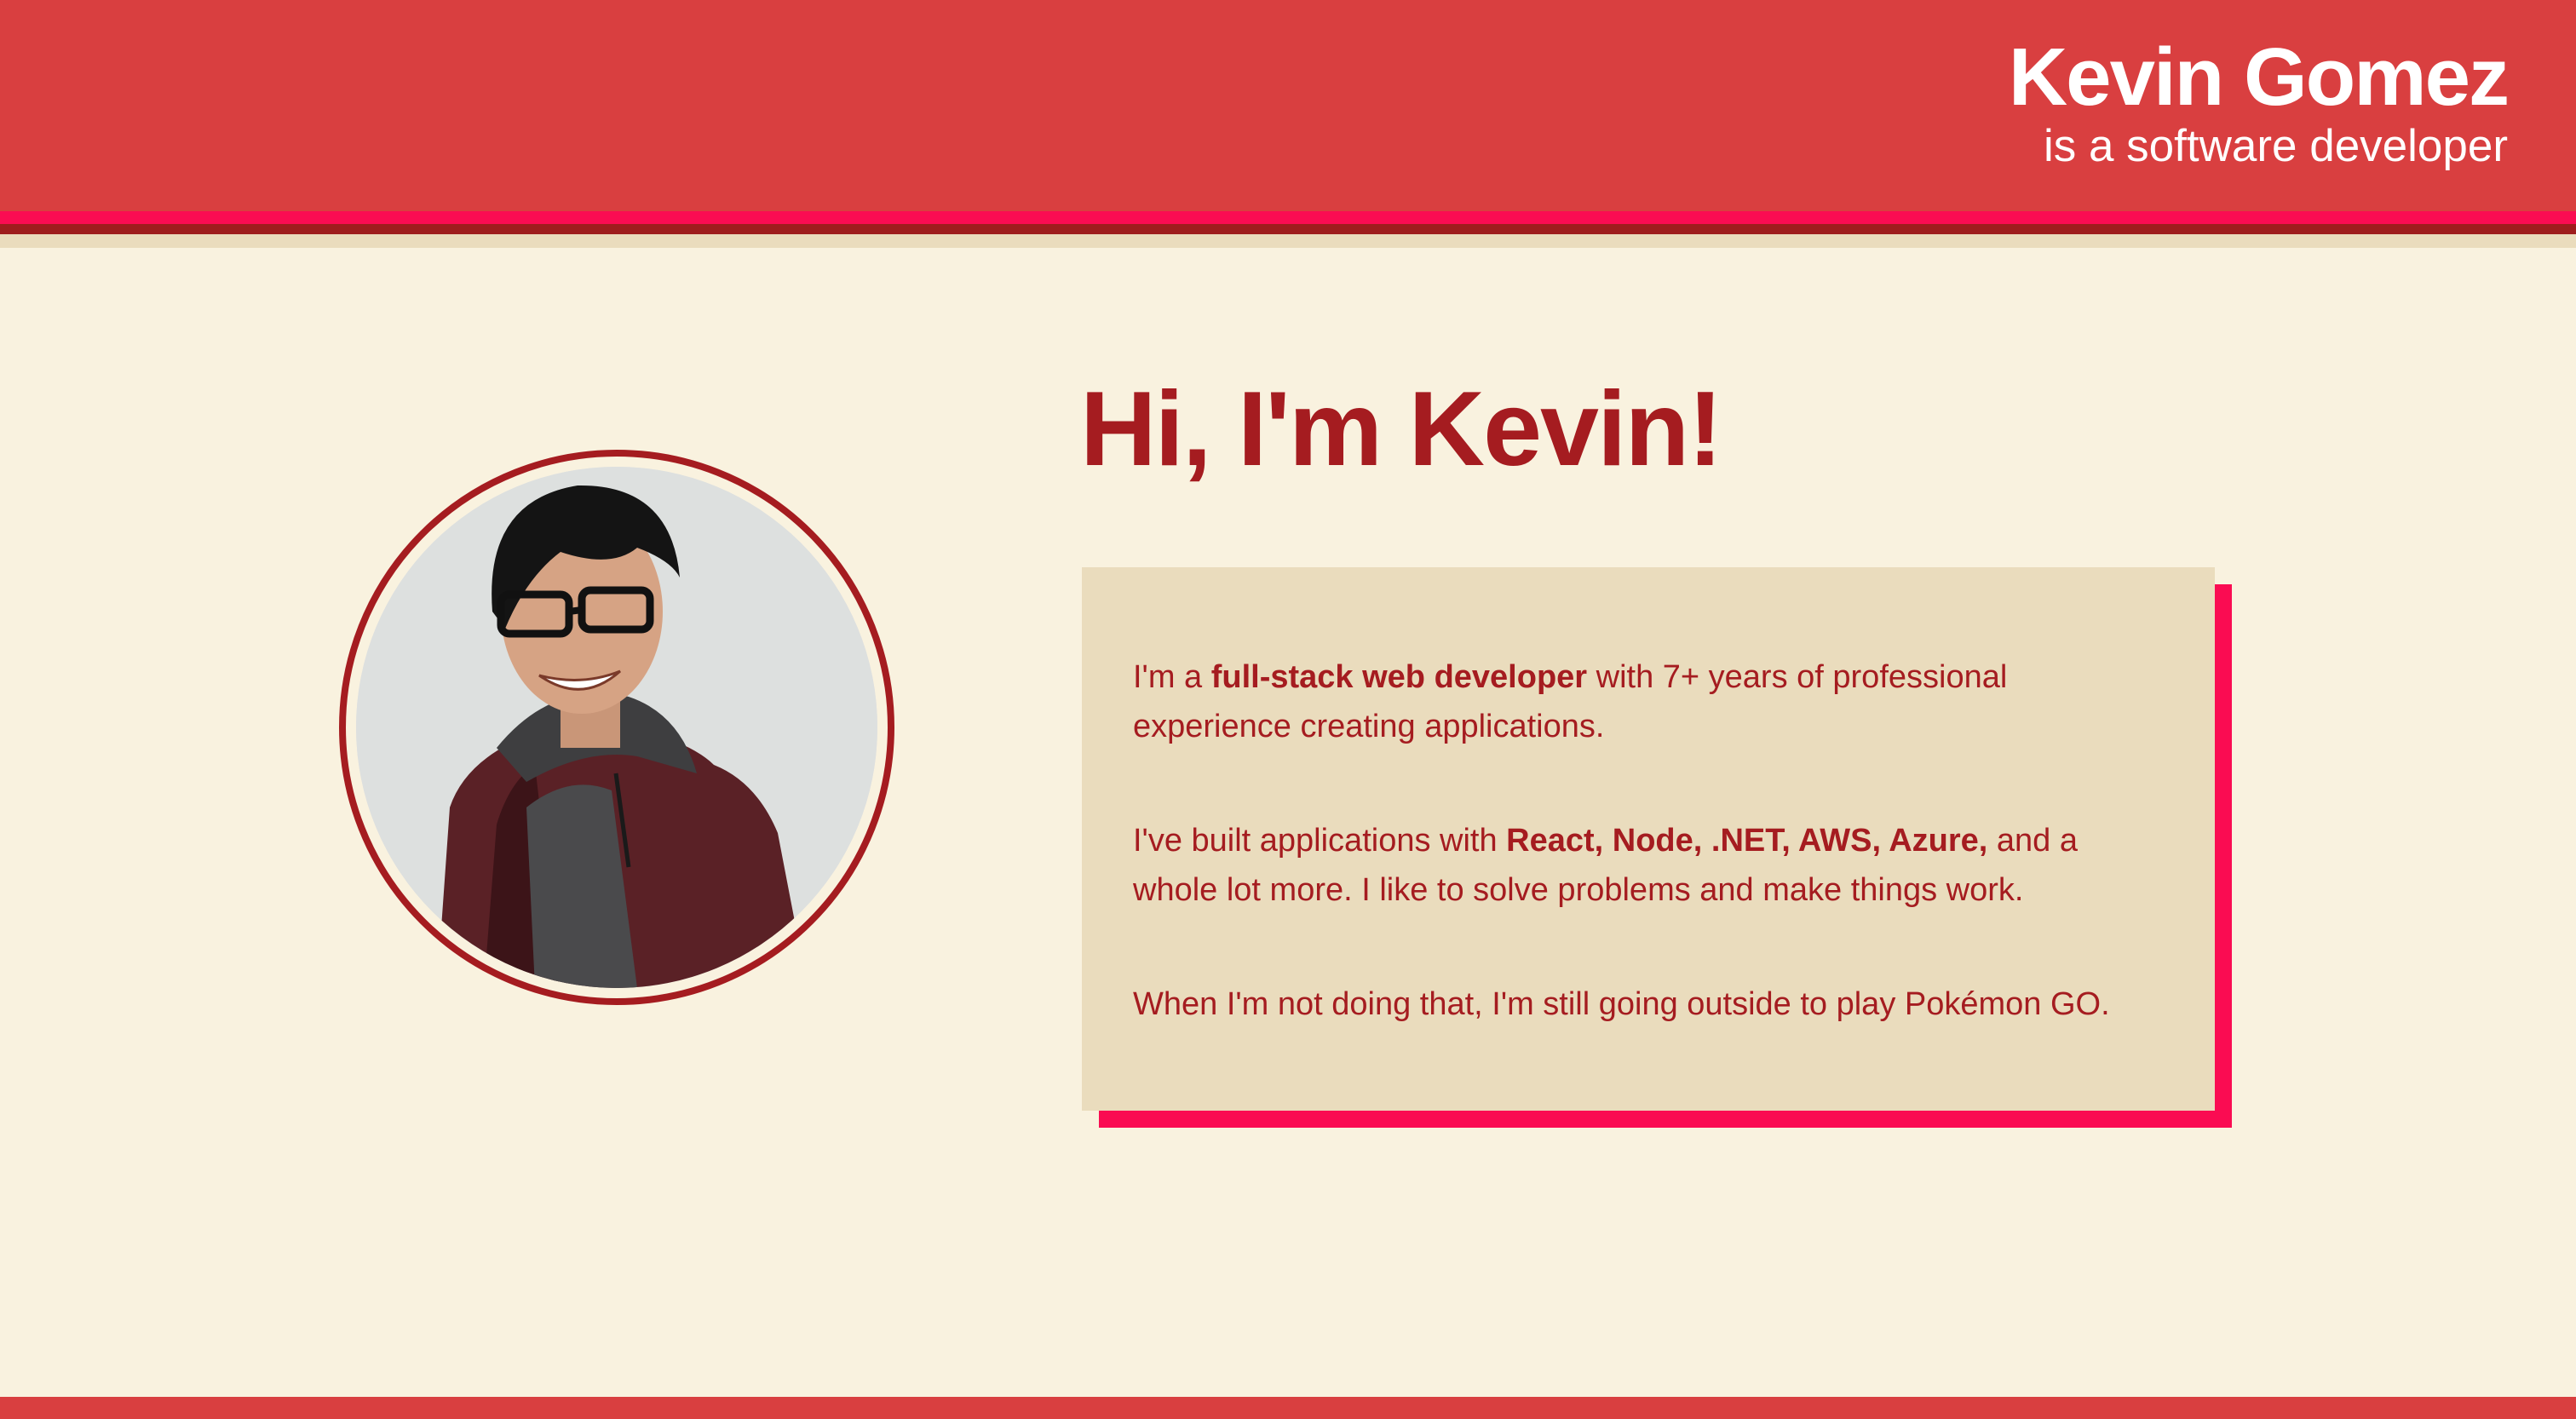  I want to click on avatar, so click(616, 727).